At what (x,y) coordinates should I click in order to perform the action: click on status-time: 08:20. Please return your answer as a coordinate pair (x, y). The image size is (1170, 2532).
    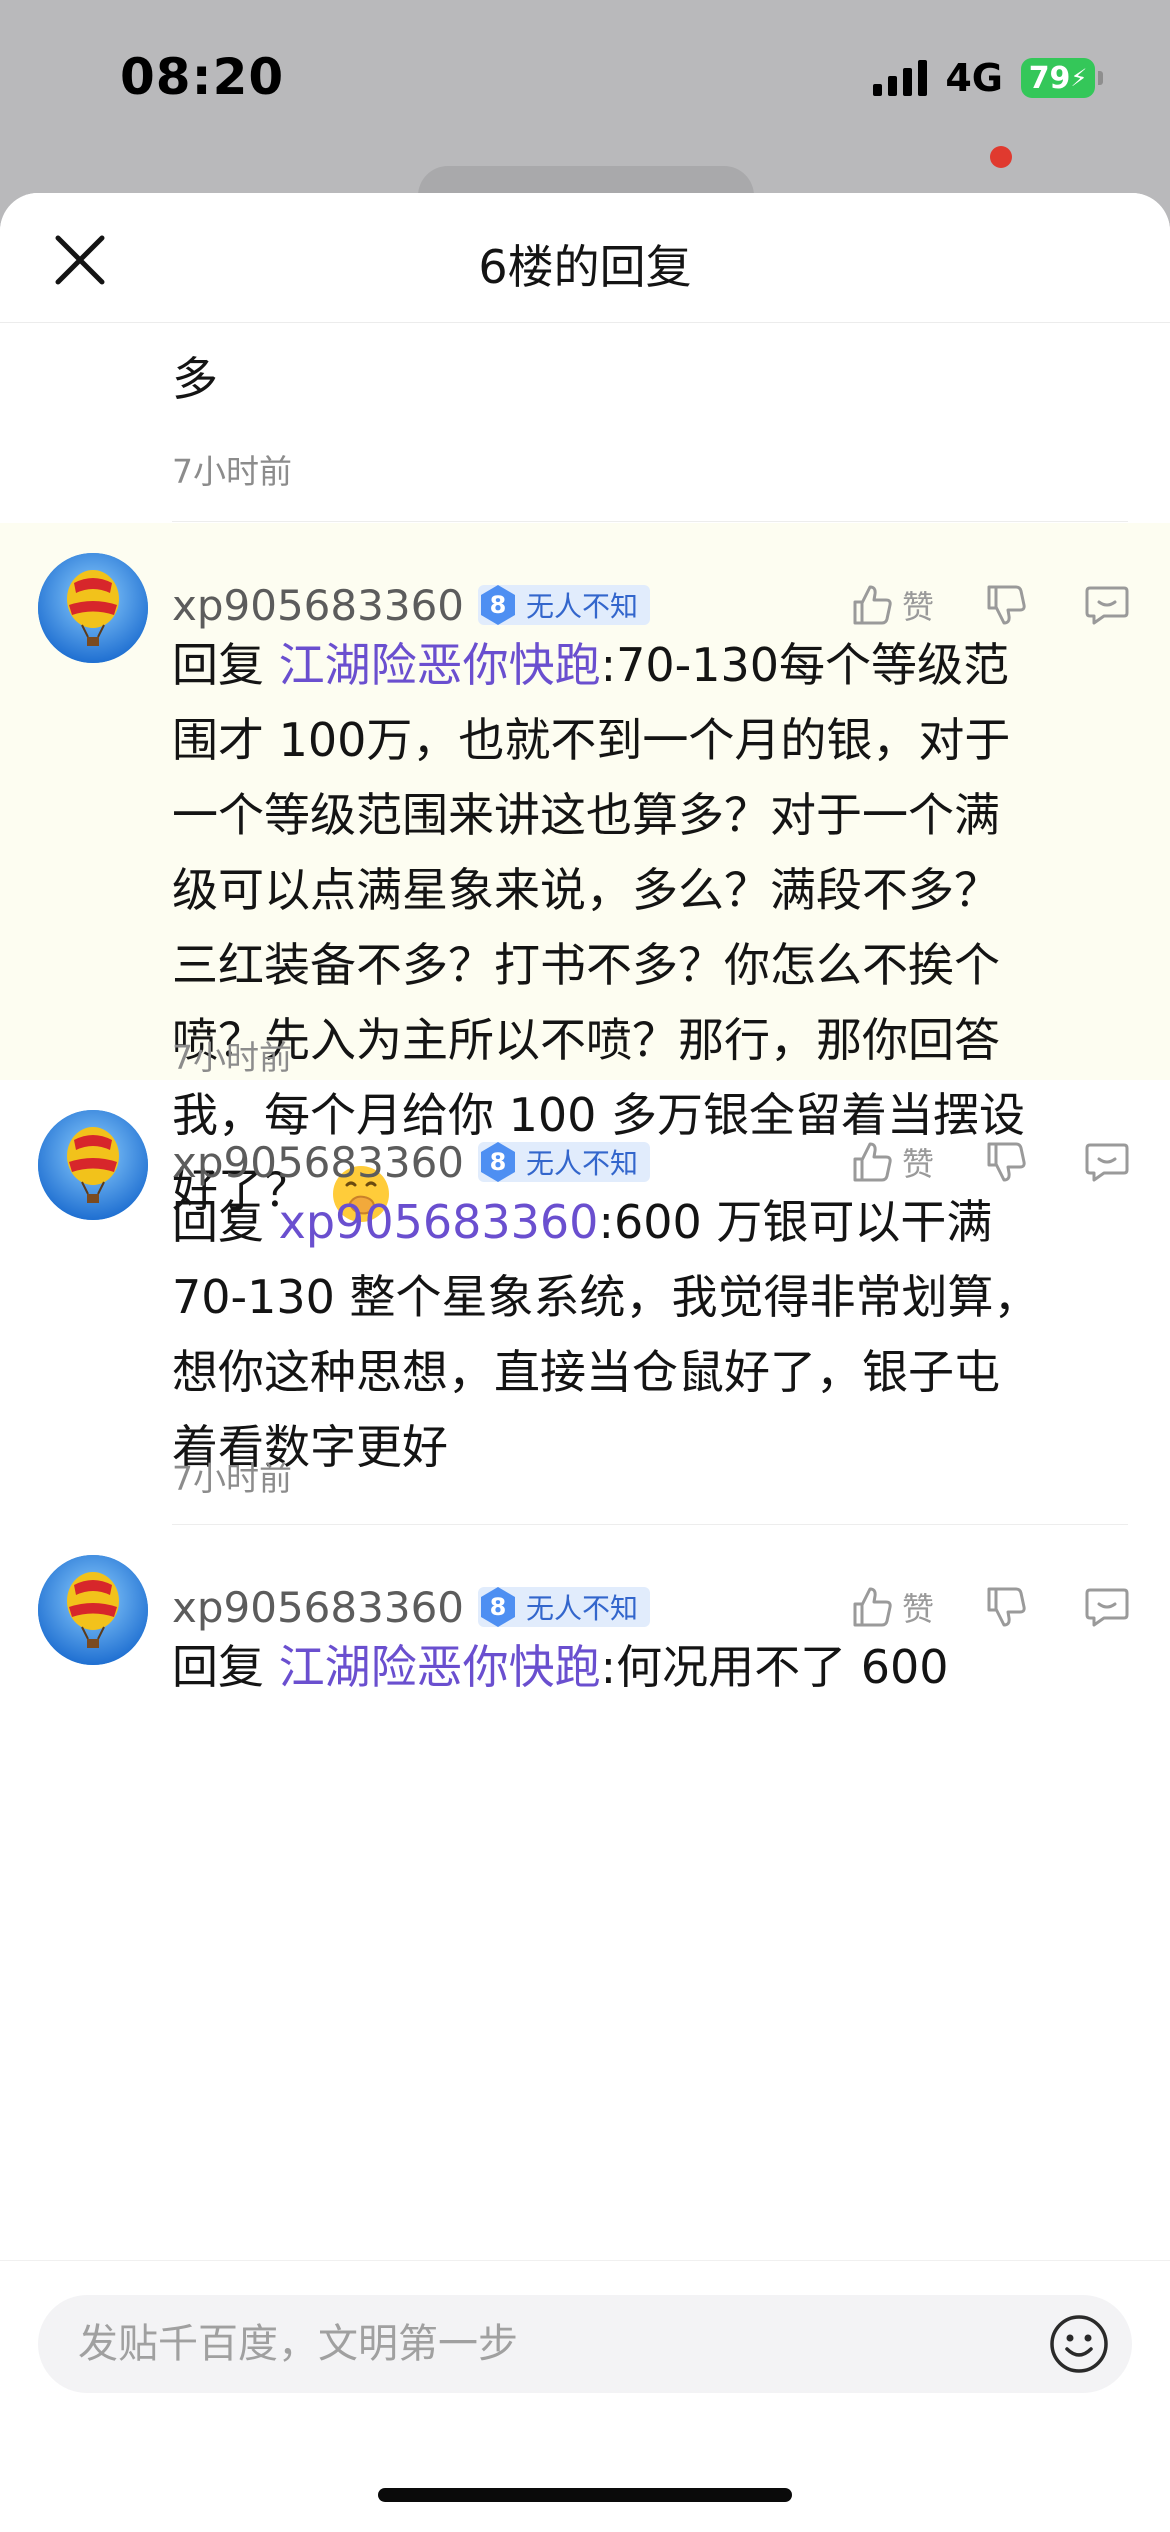
    Looking at the image, I should click on (202, 77).